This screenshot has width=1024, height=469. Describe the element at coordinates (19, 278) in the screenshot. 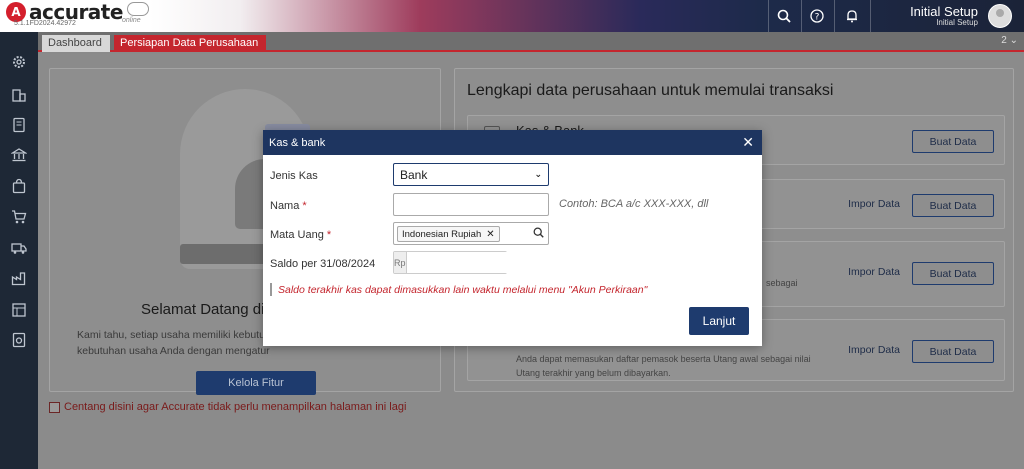

I see `factory-icon` at that location.